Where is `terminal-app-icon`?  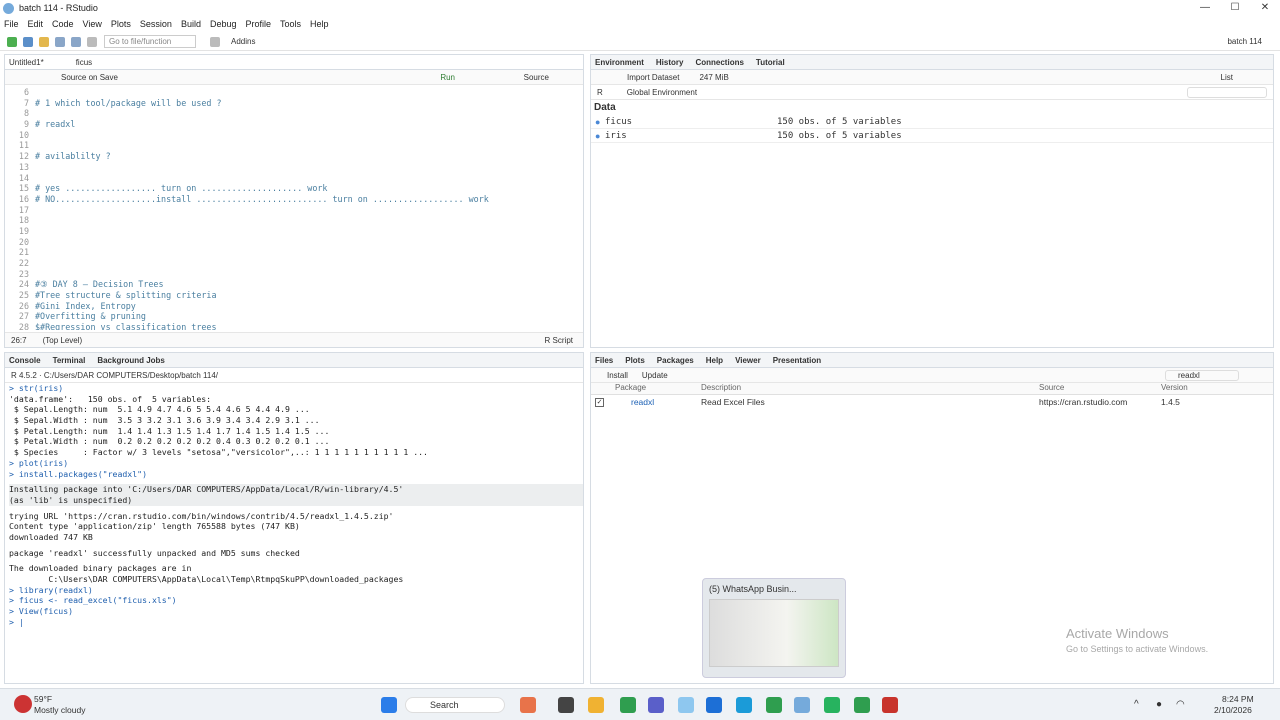
terminal-app-icon is located at coordinates (566, 705).